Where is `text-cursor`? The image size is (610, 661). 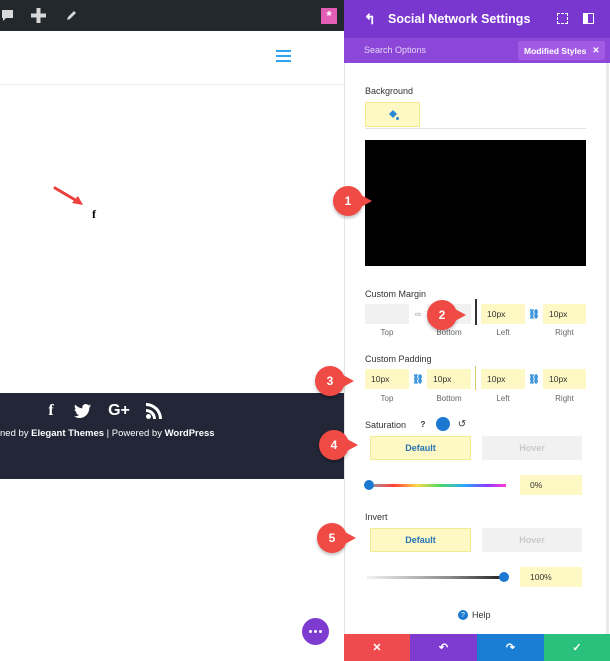 text-cursor is located at coordinates (476, 312).